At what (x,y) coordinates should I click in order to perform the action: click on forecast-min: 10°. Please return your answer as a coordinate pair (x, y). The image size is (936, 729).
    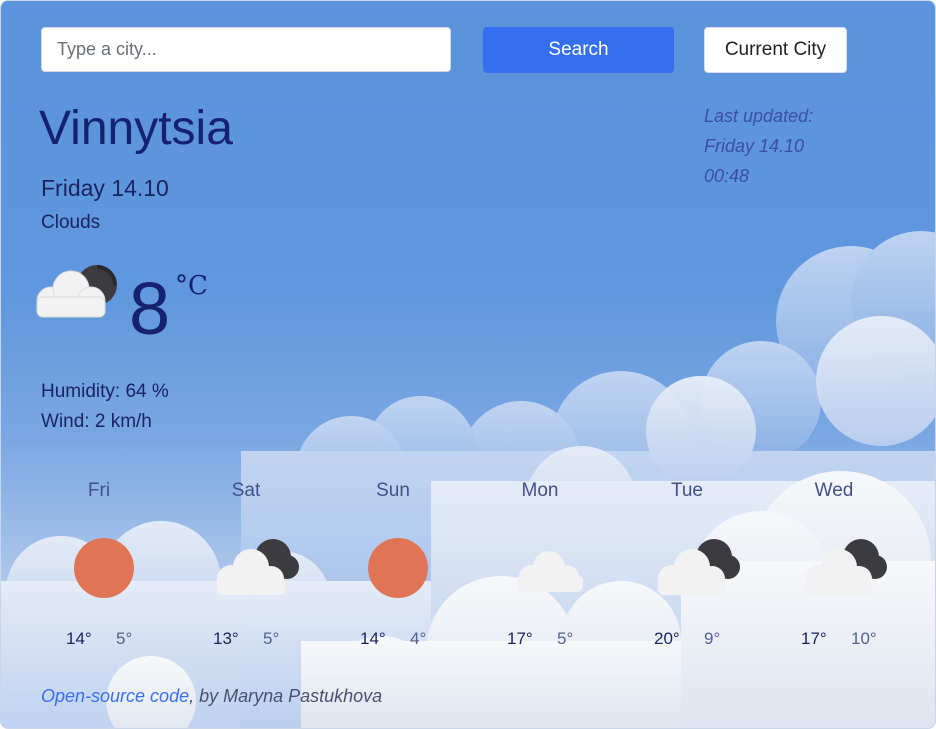
    Looking at the image, I should click on (864, 638).